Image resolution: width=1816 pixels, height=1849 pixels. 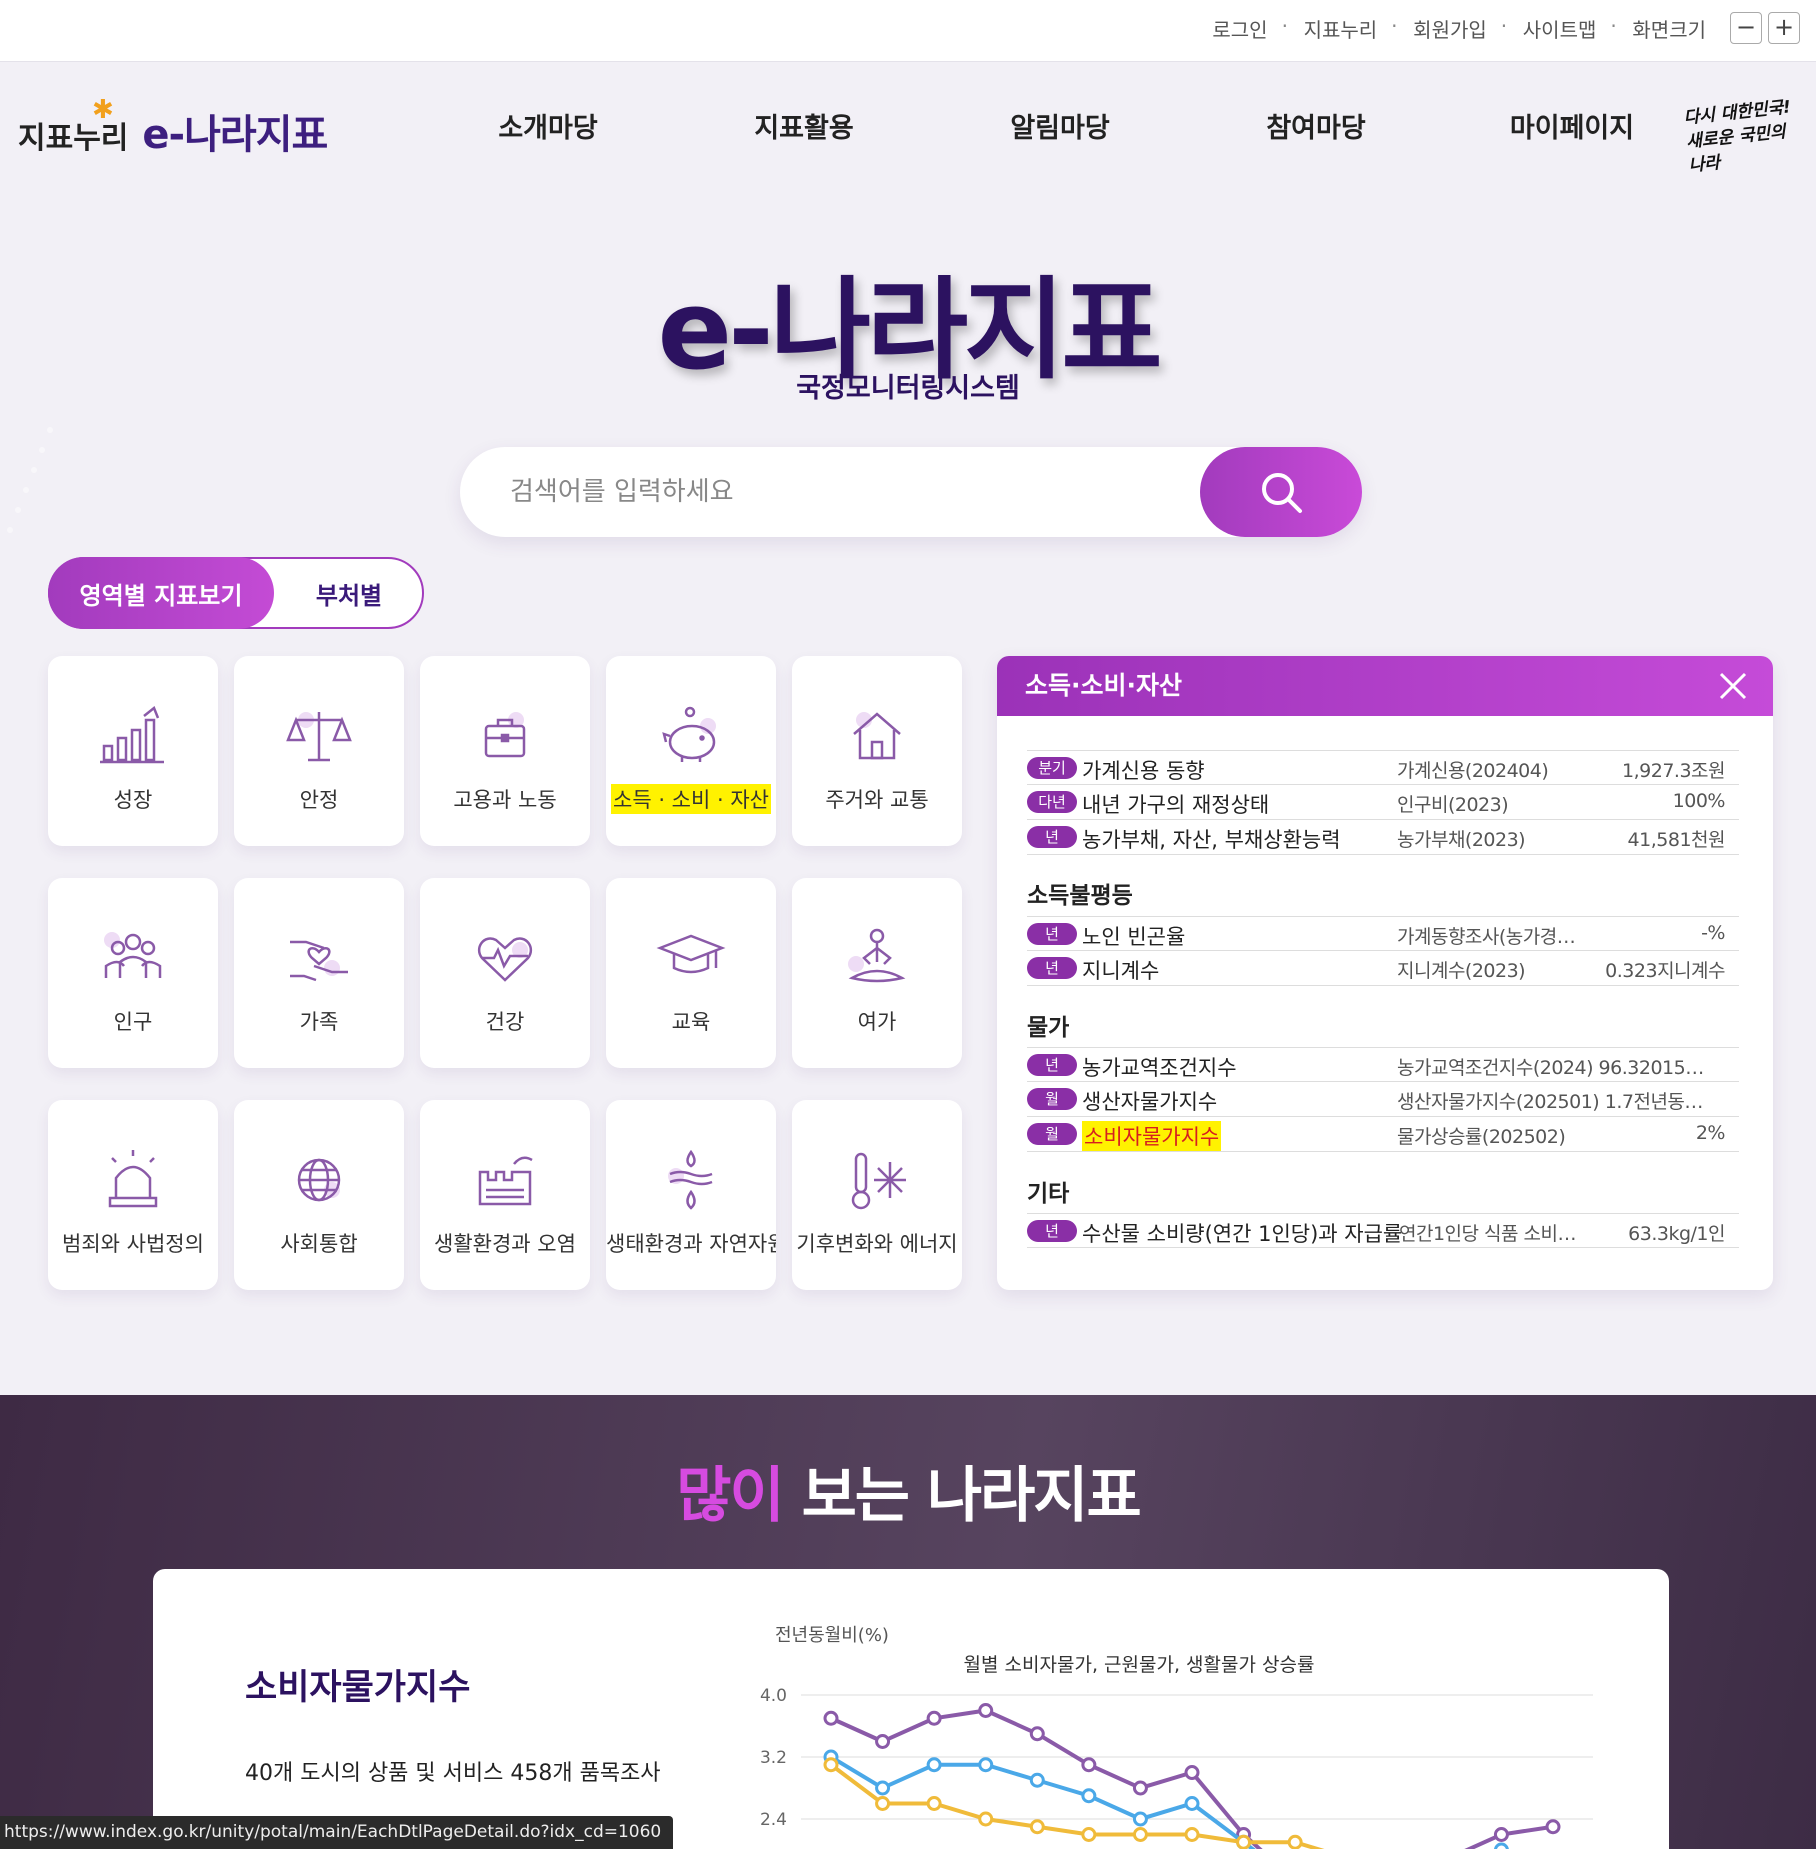 I want to click on indicator-value: 63.3kg/1인, so click(x=1676, y=1234).